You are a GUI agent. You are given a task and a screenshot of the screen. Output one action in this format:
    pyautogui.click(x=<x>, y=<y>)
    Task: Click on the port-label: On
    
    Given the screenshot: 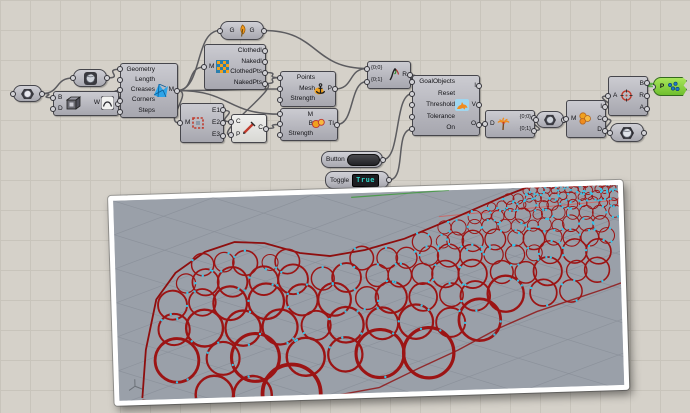 What is the action you would take?
    pyautogui.click(x=450, y=127)
    